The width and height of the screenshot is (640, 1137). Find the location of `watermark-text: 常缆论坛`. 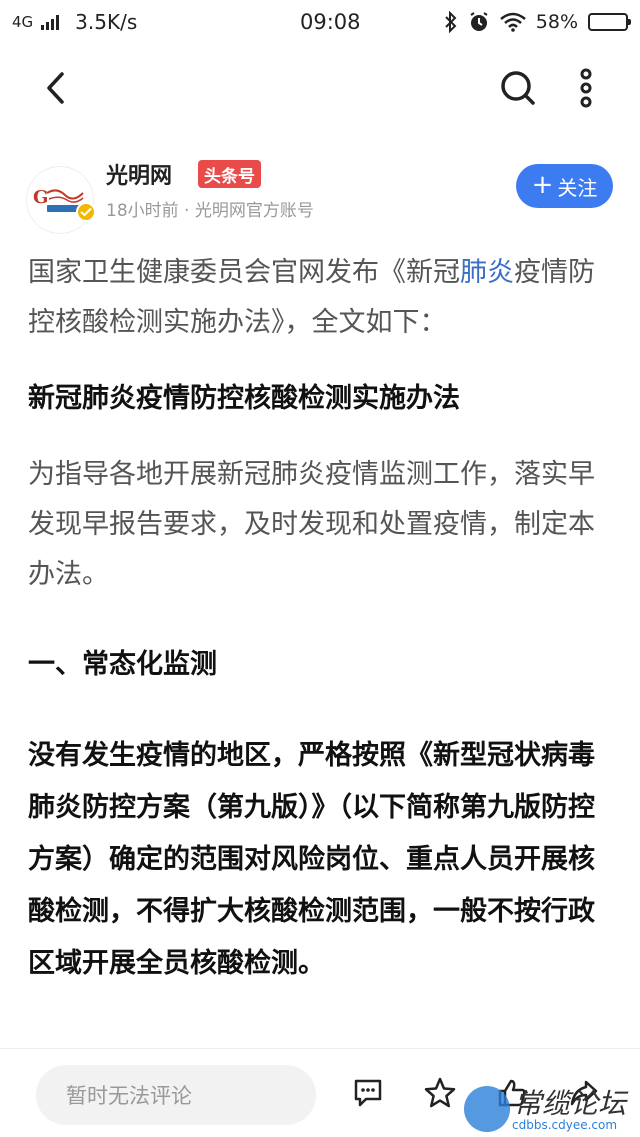

watermark-text: 常缆论坛 is located at coordinates (570, 1103).